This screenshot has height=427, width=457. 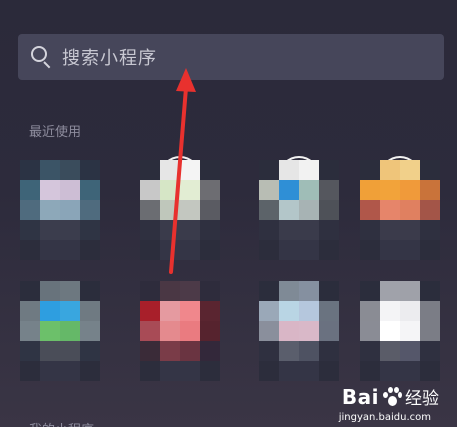 What do you see at coordinates (360, 396) in the screenshot?
I see `watermark-brand: Bai` at bounding box center [360, 396].